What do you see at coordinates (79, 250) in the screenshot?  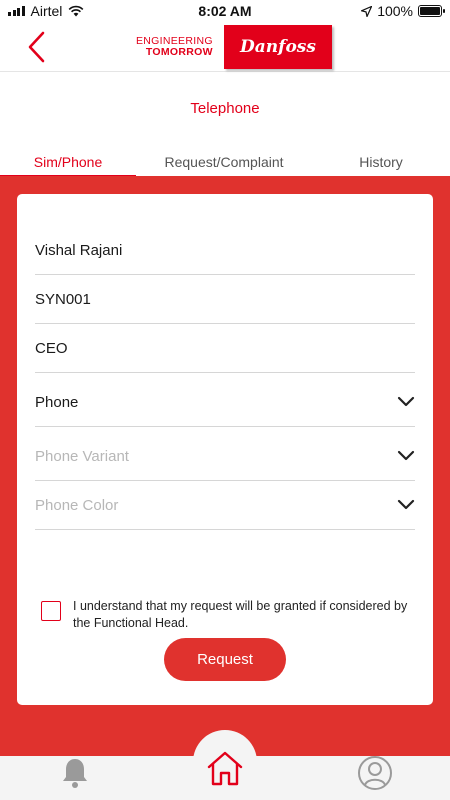 I see `name-value: Vishal Rajani` at bounding box center [79, 250].